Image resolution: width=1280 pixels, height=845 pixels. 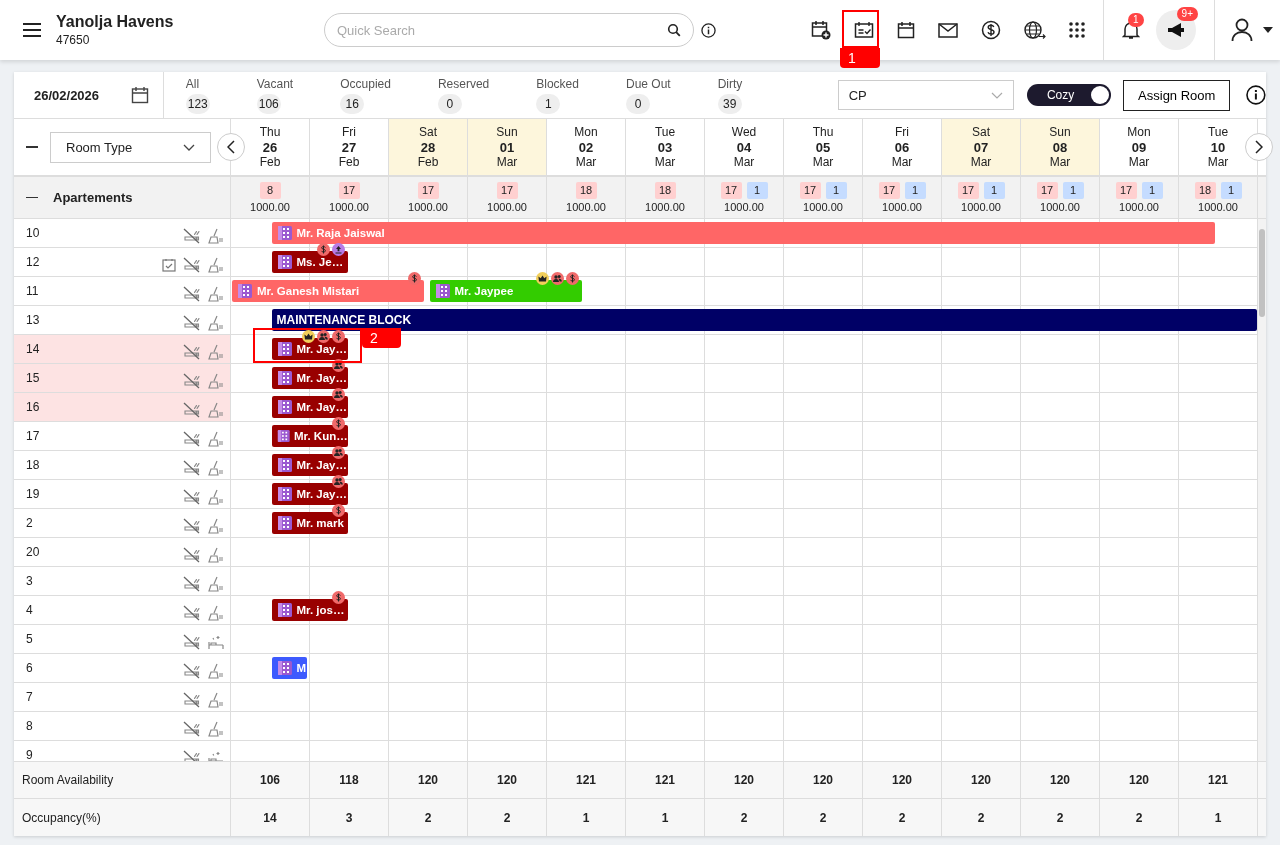 I want to click on summary-value: 121, so click(x=586, y=780).